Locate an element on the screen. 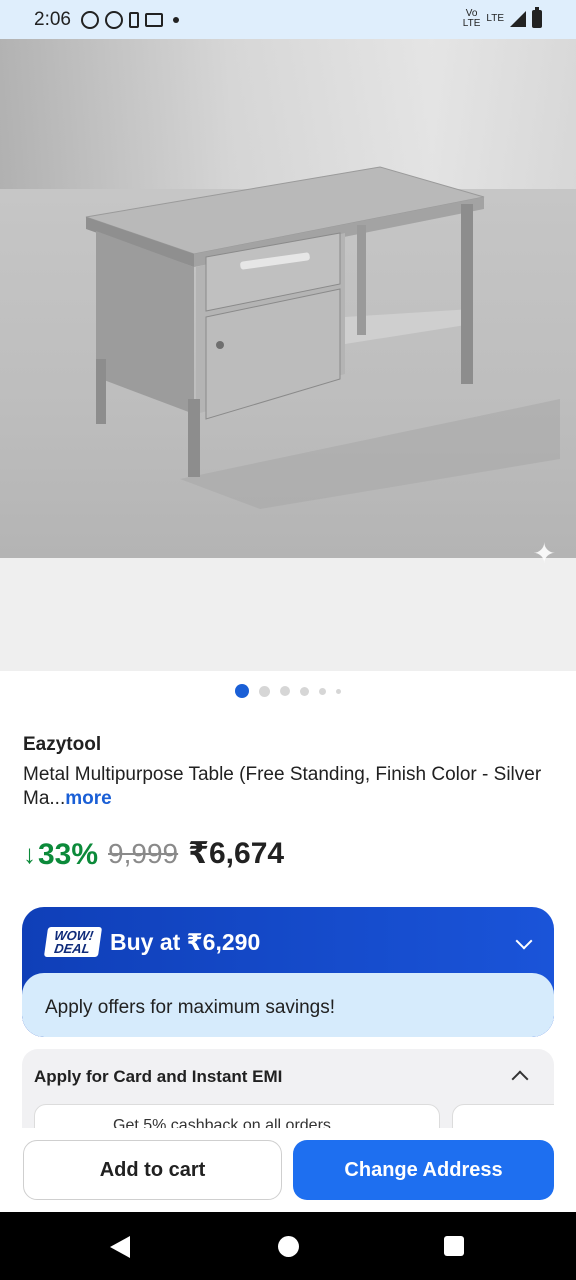  system-icons: Vo LTE LTE is located at coordinates (502, 18).